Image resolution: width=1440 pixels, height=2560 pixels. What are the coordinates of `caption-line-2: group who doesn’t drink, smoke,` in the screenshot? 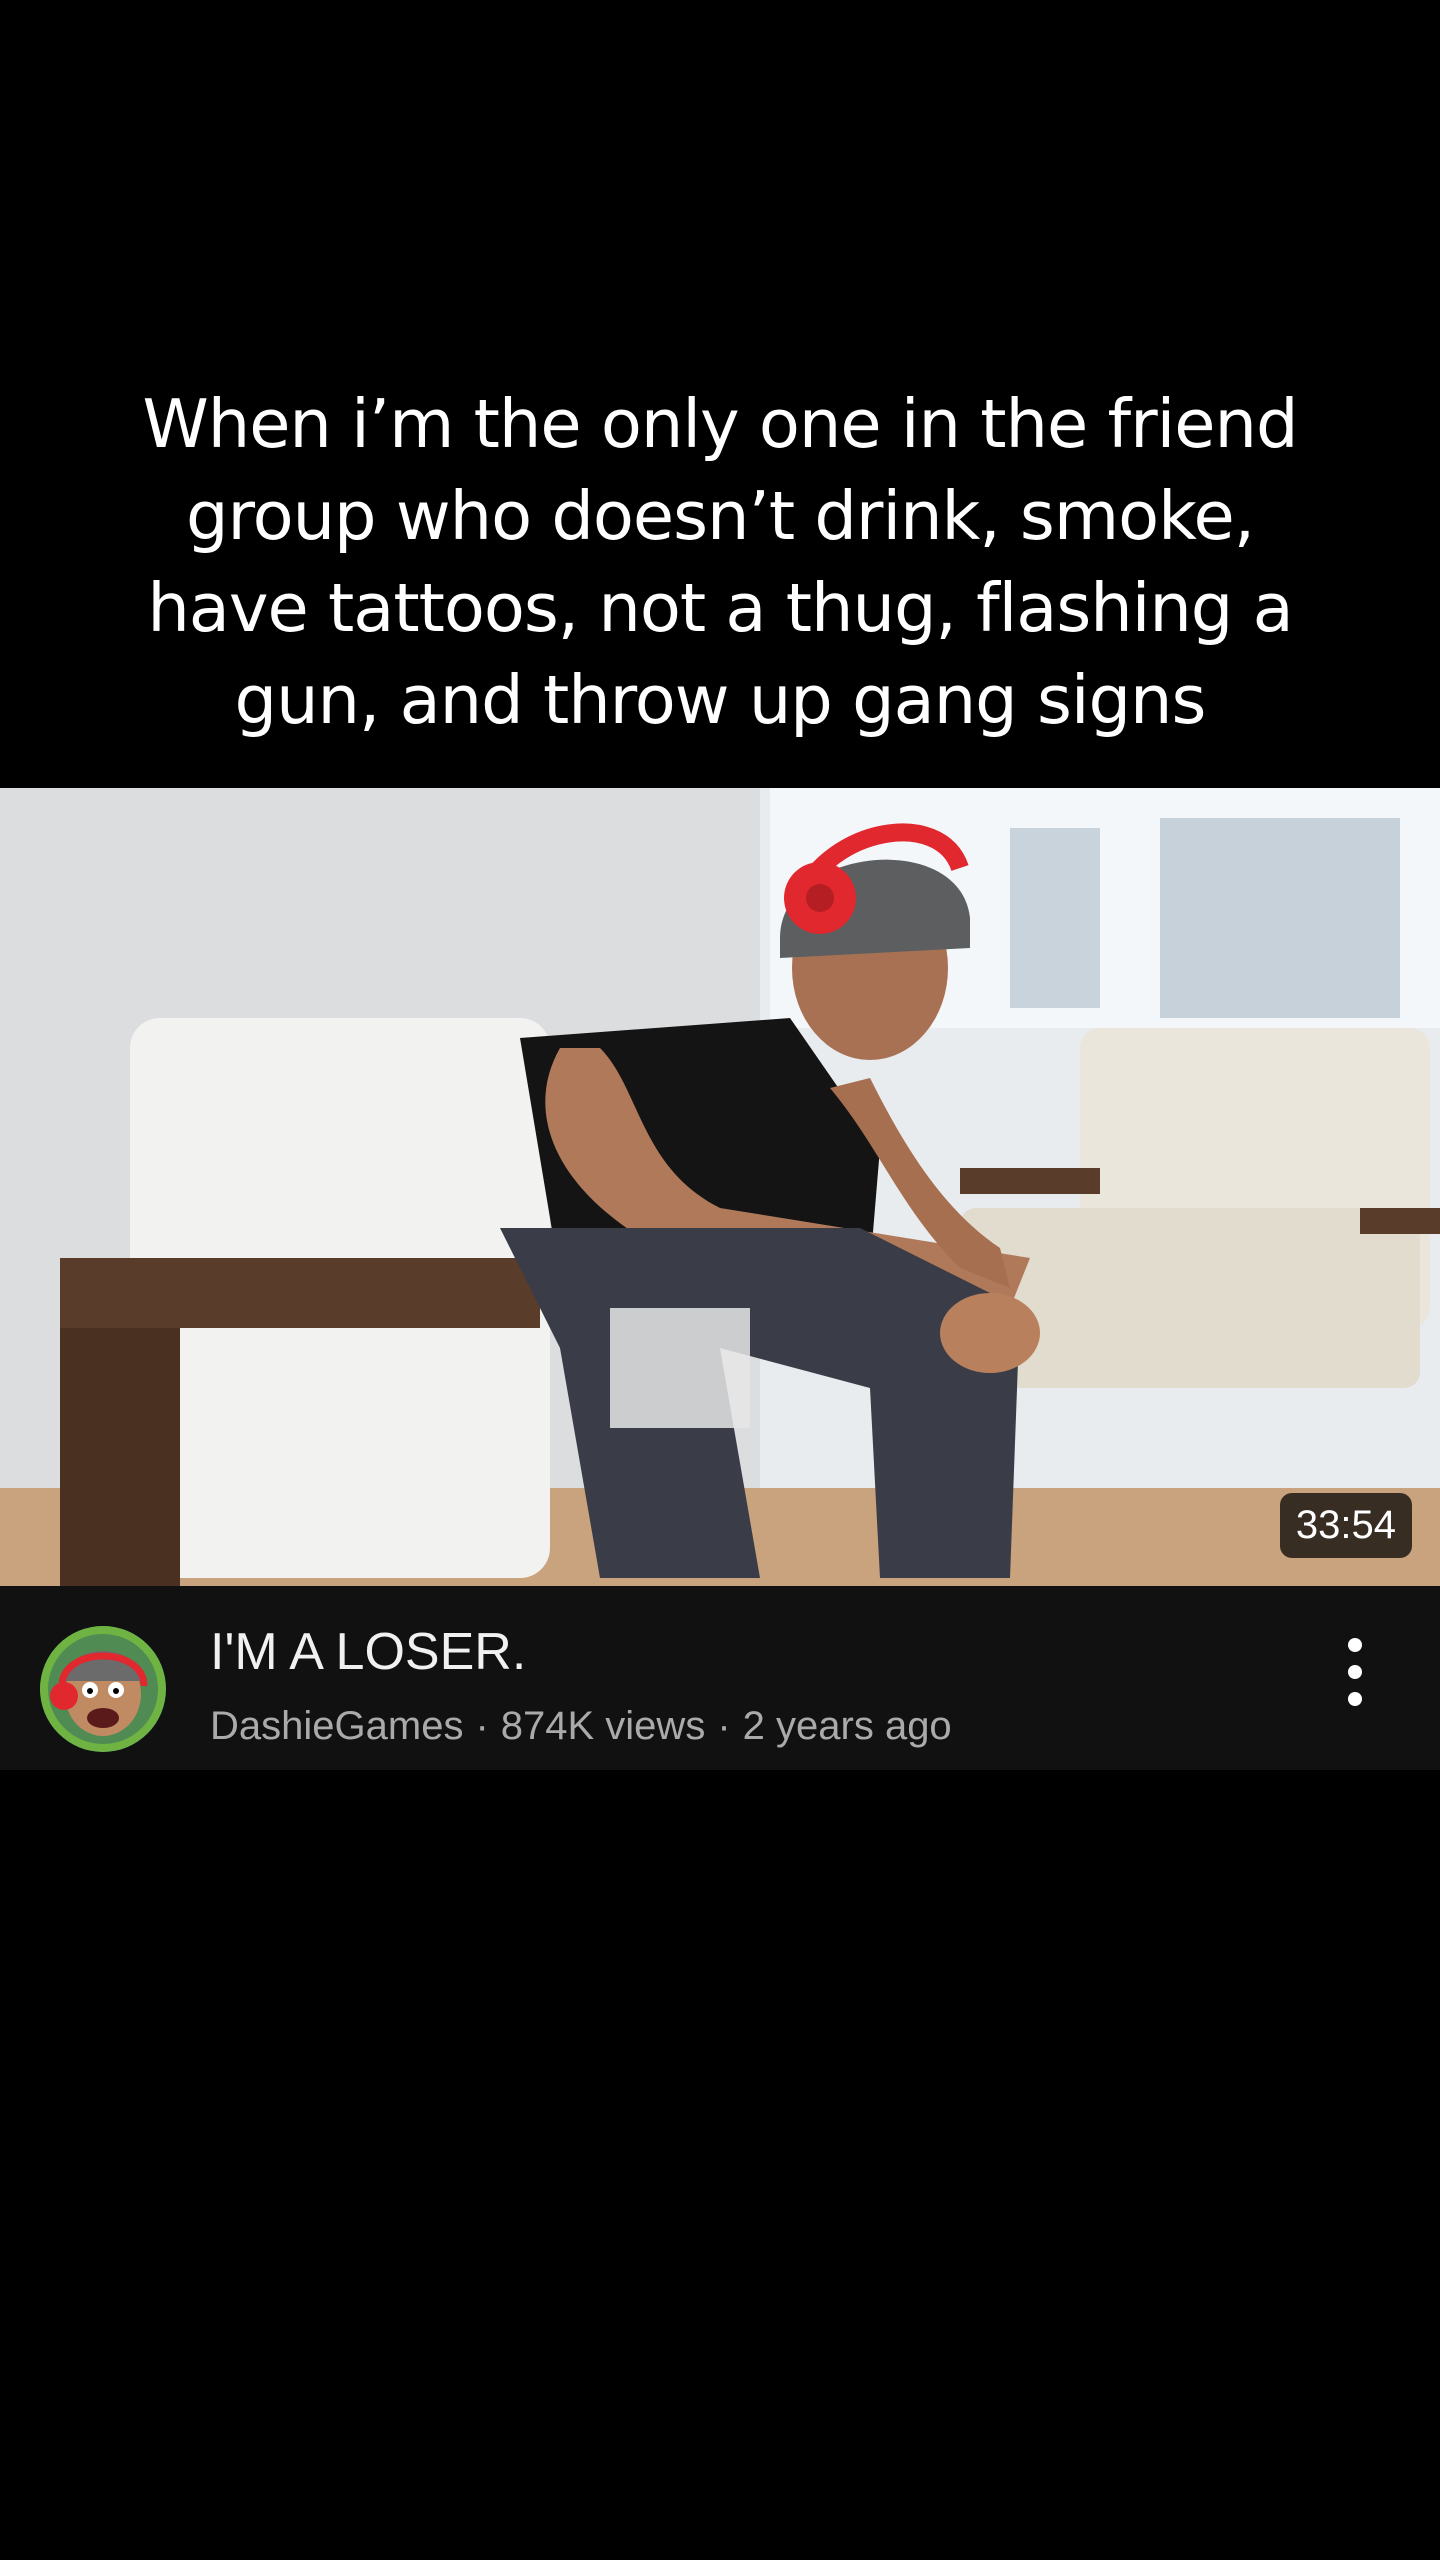 It's located at (720, 516).